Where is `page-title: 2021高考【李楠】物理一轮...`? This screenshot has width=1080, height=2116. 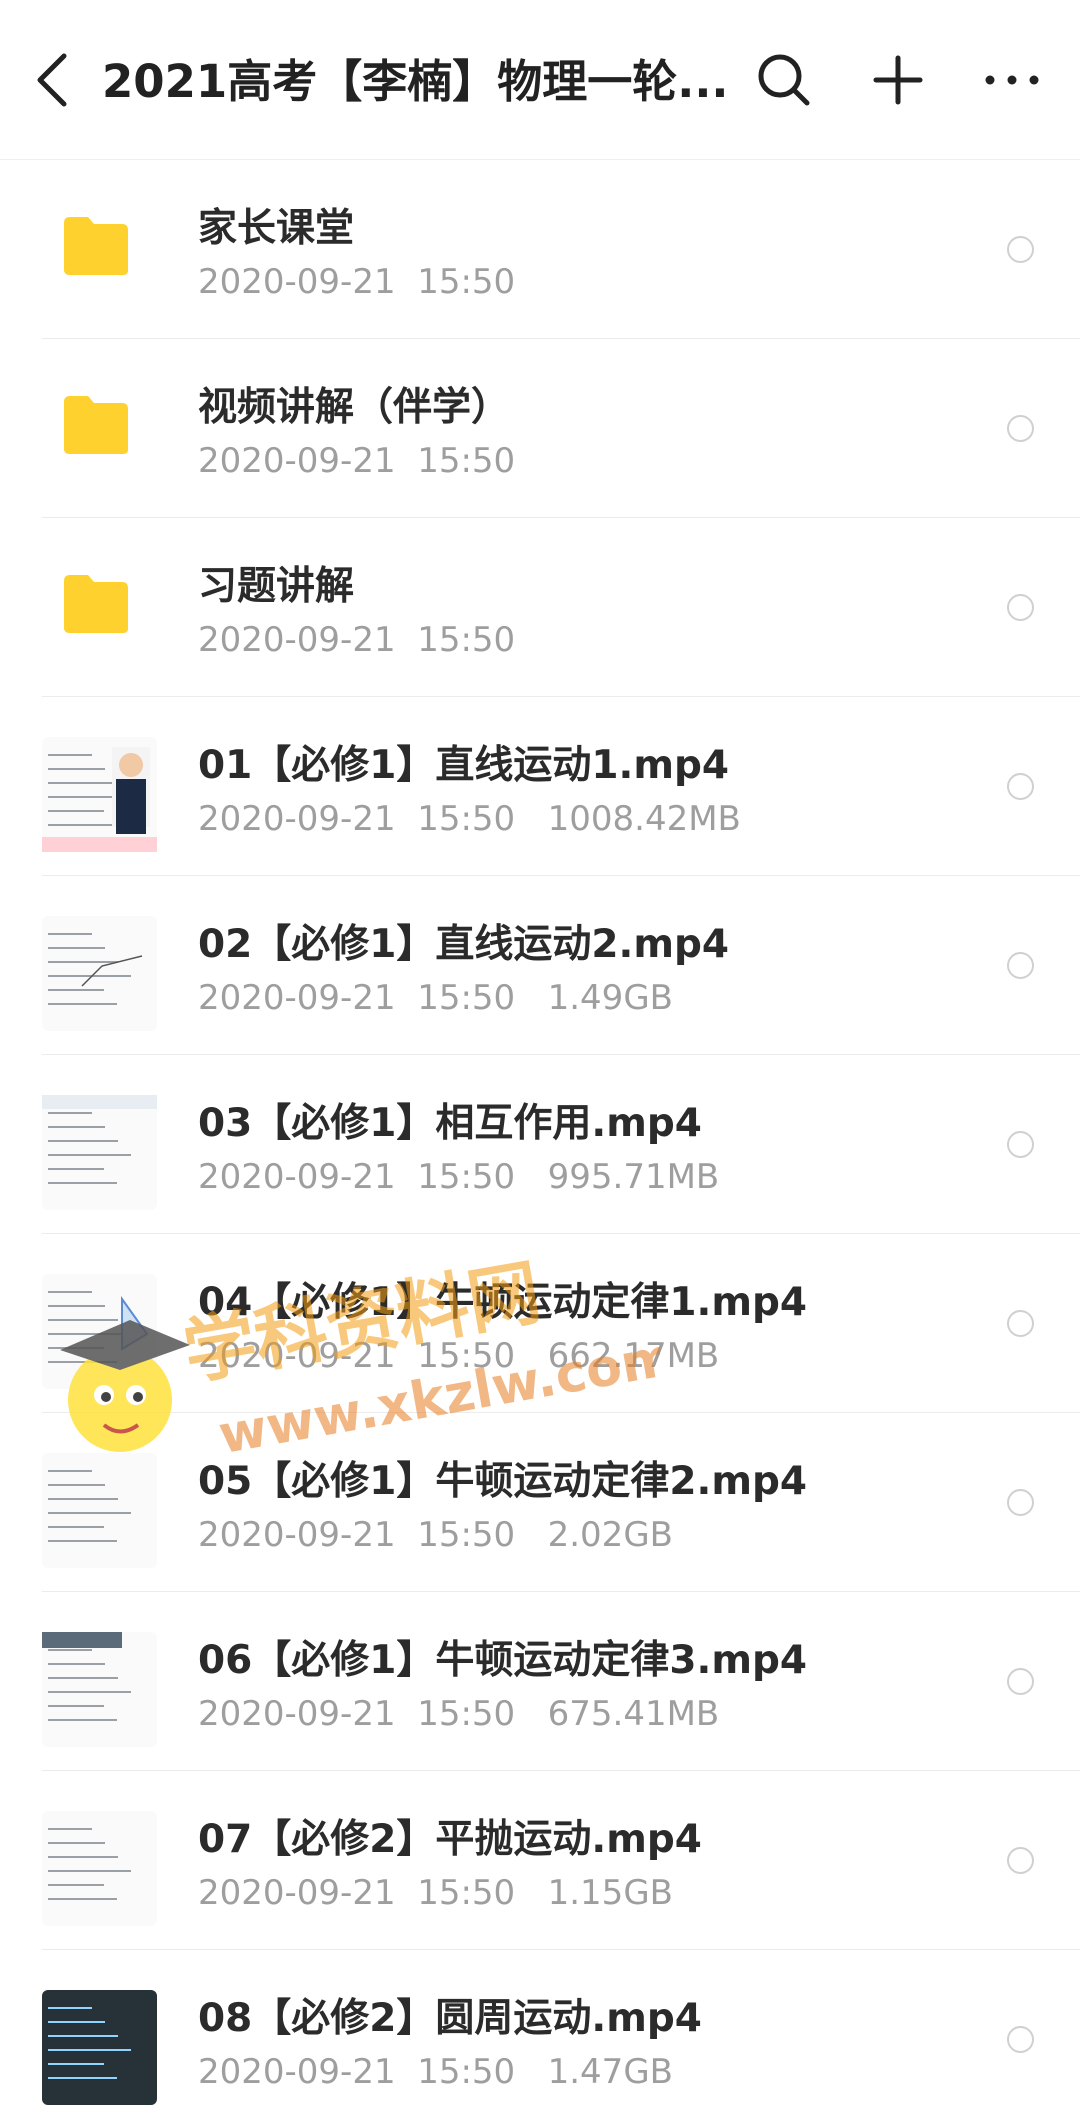
page-title: 2021高考【李楠】物理一轮... is located at coordinates (415, 81).